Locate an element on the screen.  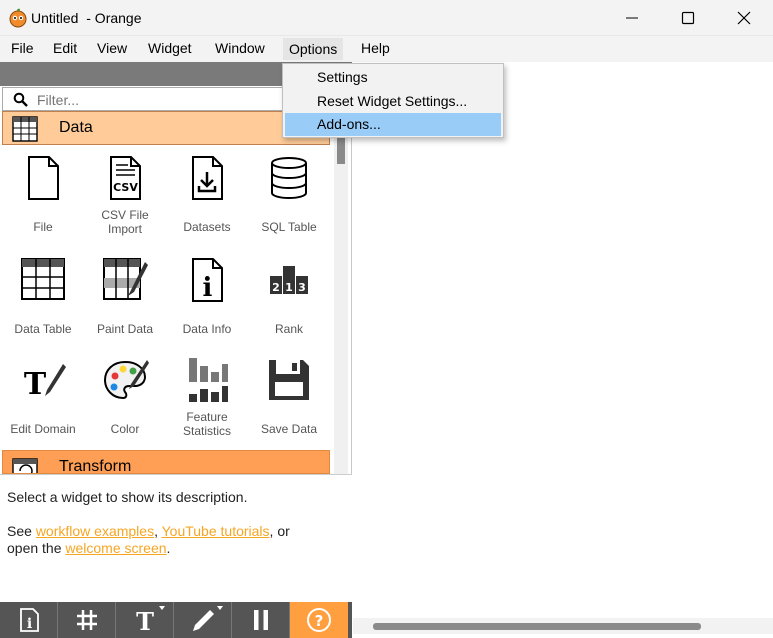
floppy-icon is located at coordinates (289, 380).